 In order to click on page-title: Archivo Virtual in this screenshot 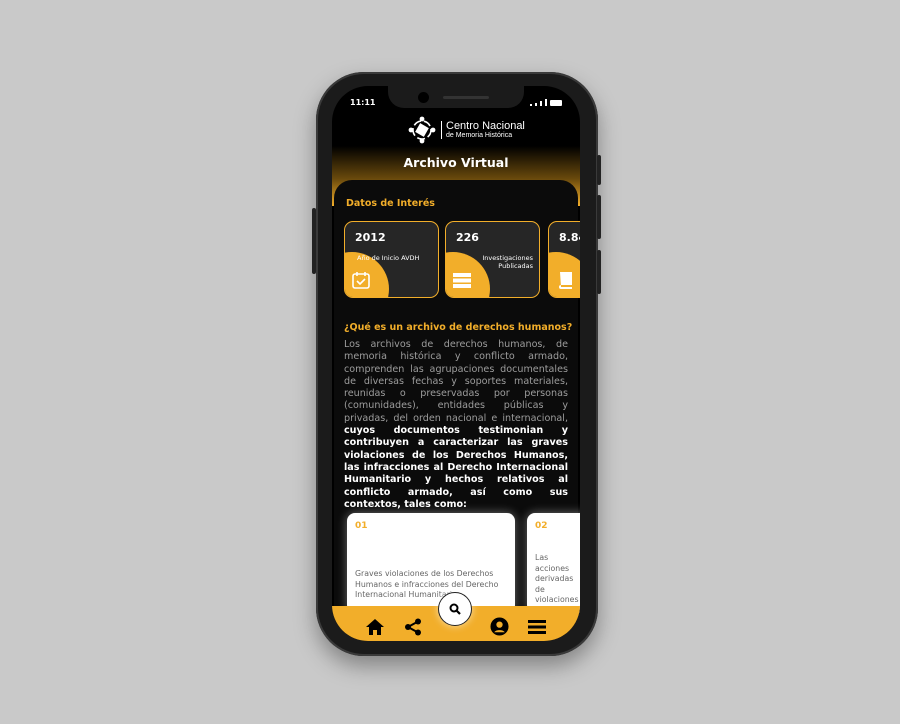, I will do `click(456, 162)`.